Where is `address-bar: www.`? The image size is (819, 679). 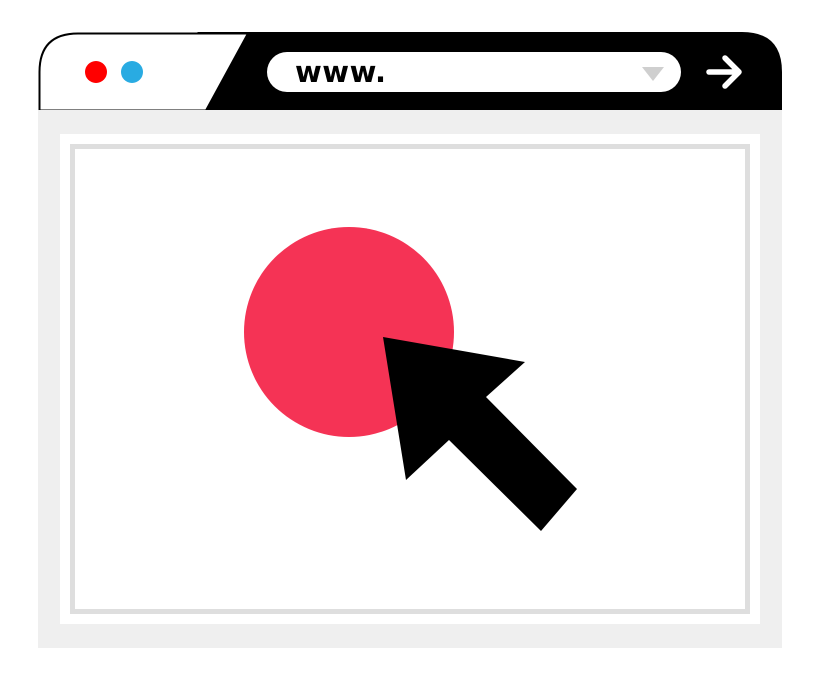
address-bar: www. is located at coordinates (474, 72).